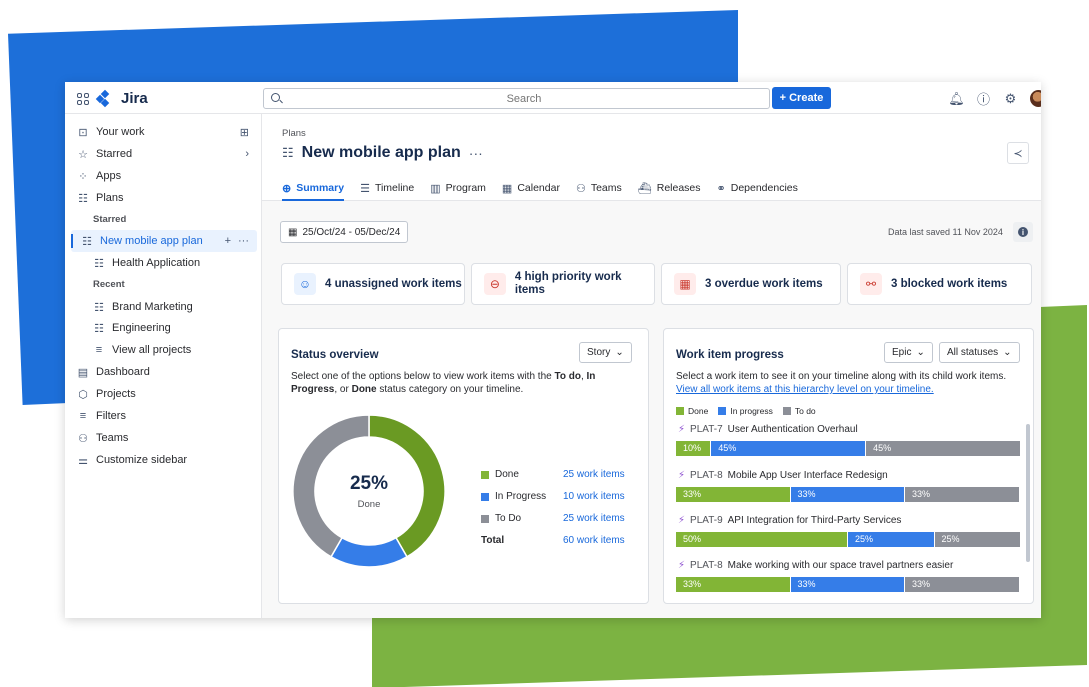 The width and height of the screenshot is (1089, 687). I want to click on info-button: i, so click(1023, 232).